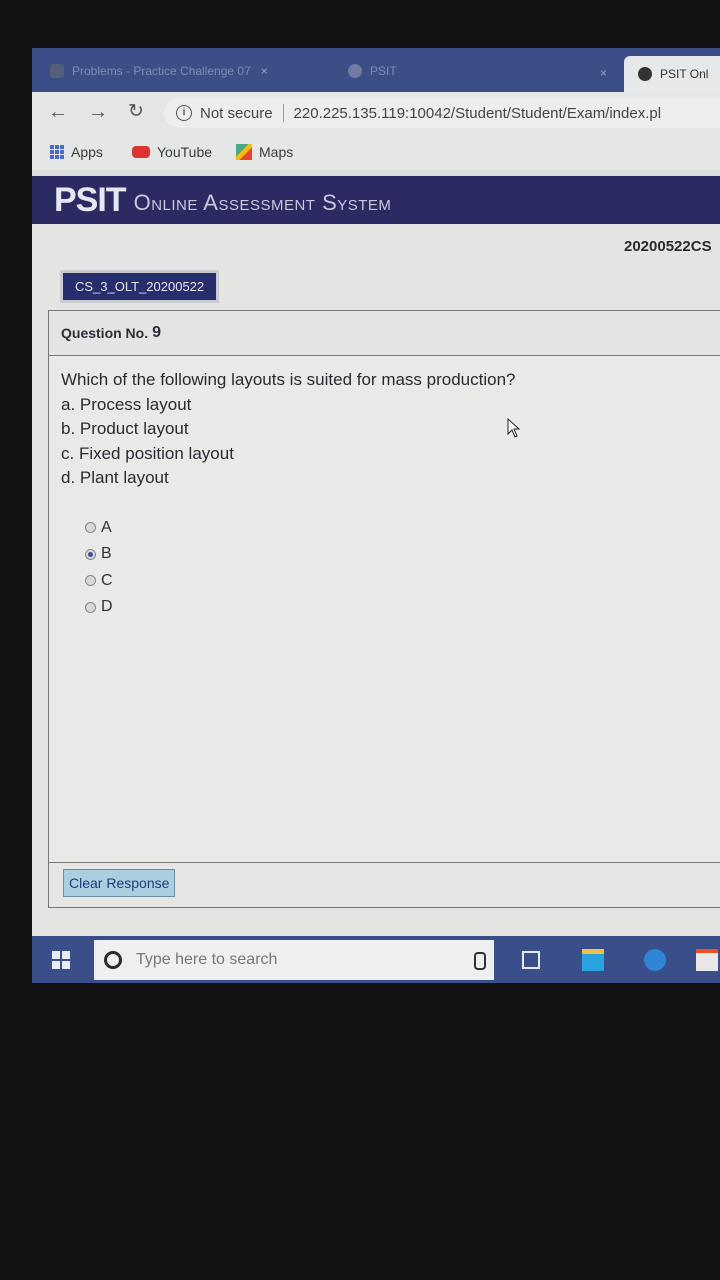 This screenshot has height=1280, width=720. I want to click on choice-b: b. Product layout, so click(125, 428).